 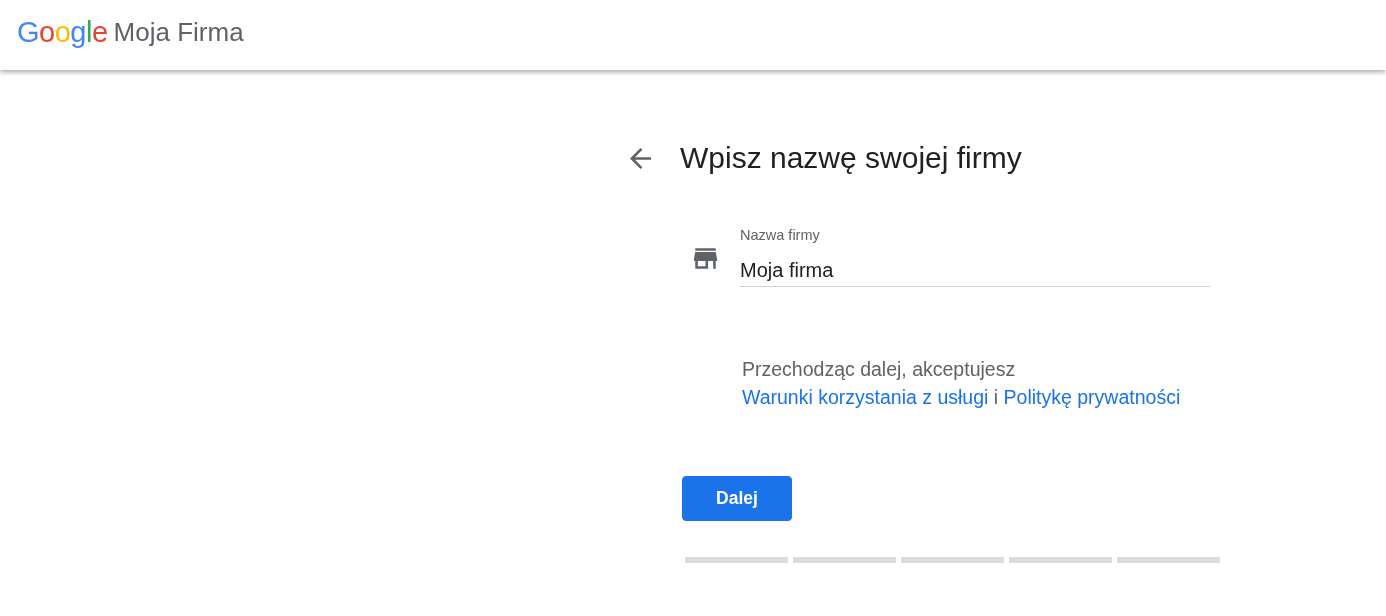 I want to click on business-name-field: Moja firma, so click(x=975, y=272).